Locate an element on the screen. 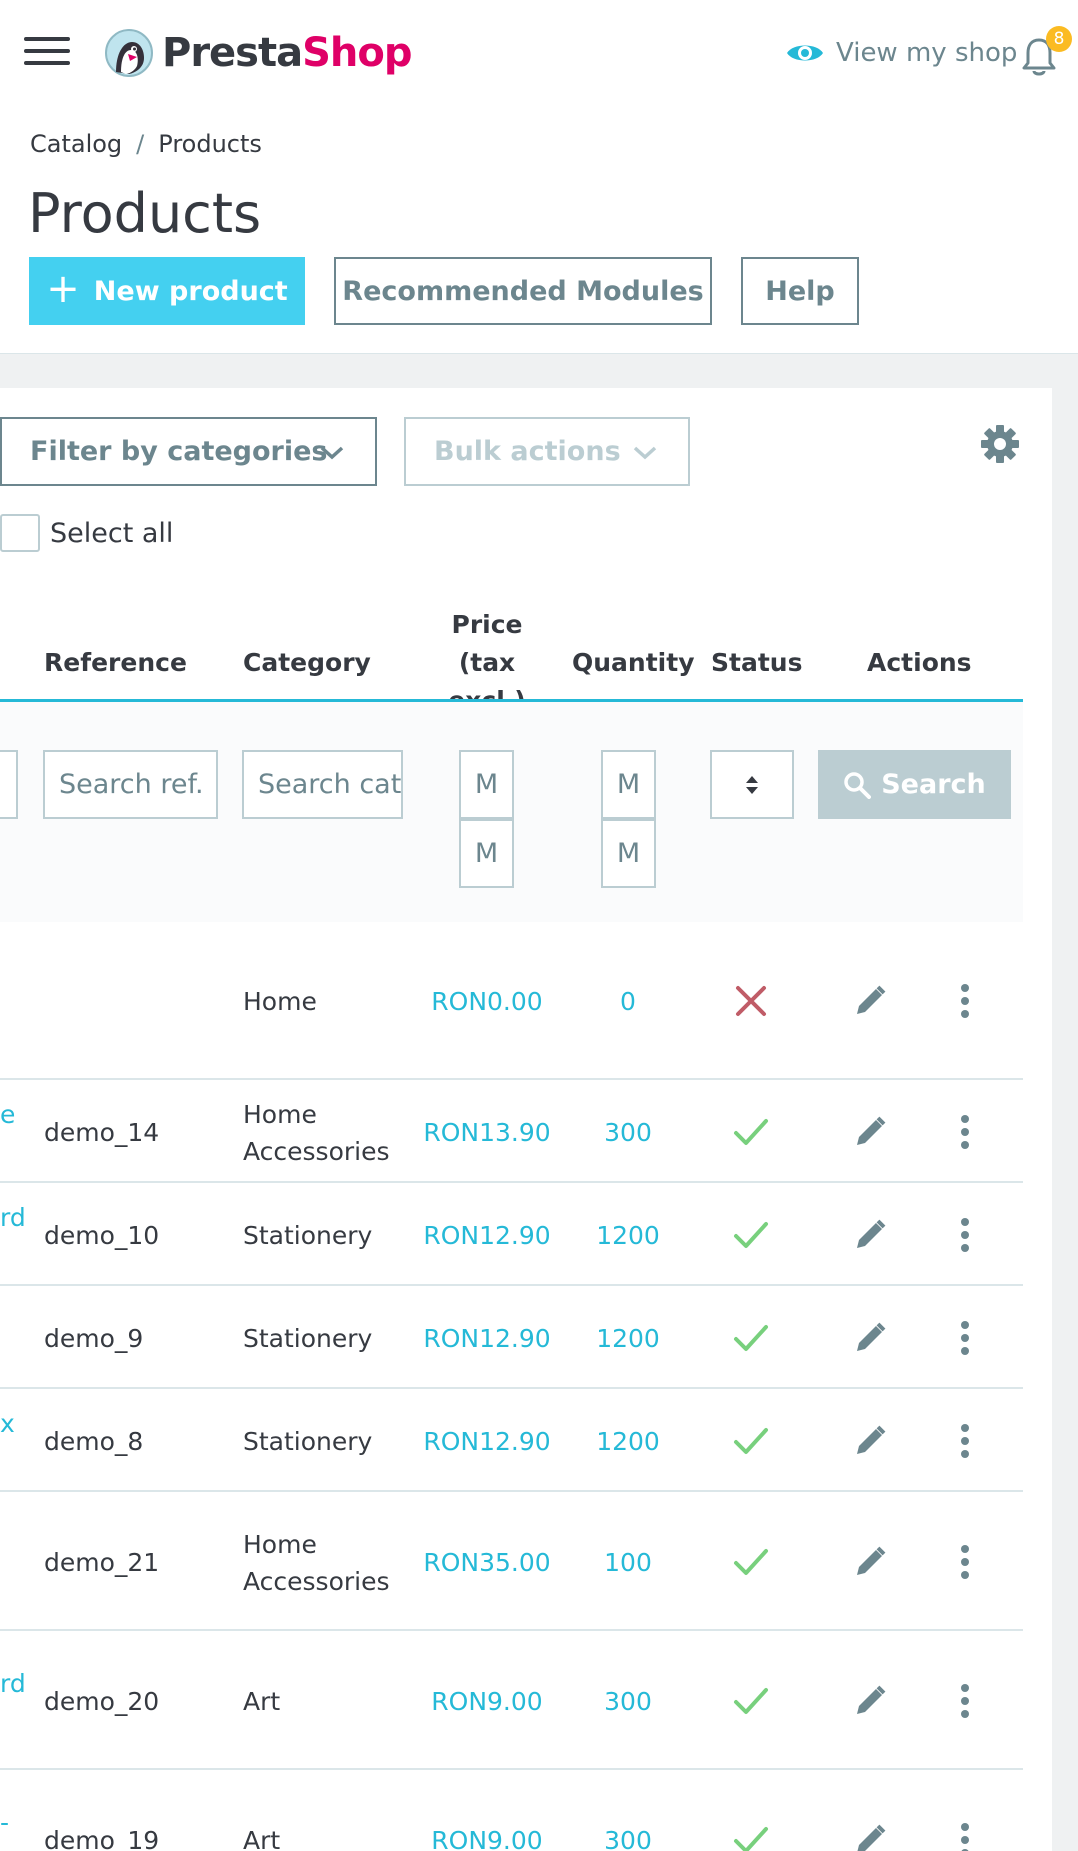 The width and height of the screenshot is (1078, 1851). filter-quantity-max-input: M is located at coordinates (628, 853).